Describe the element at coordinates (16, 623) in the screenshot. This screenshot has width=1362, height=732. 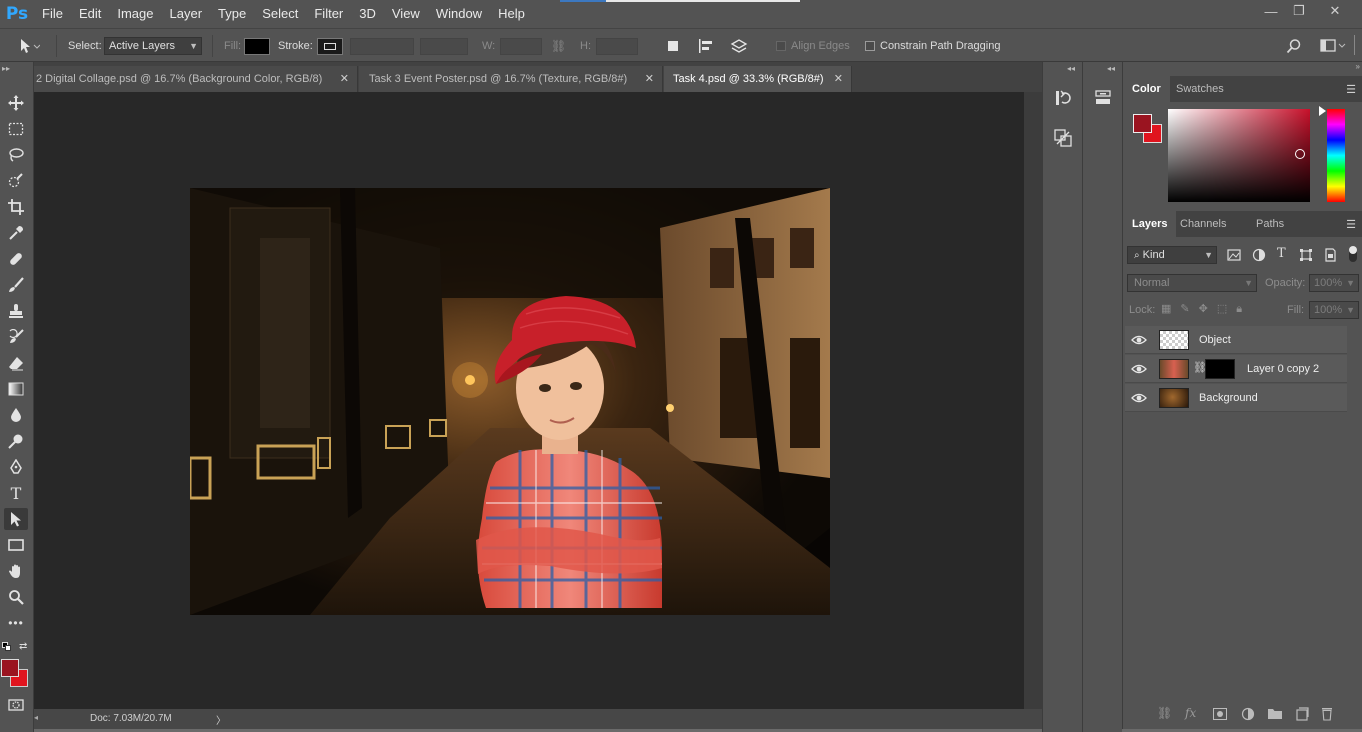
I see `more-tools-button: •••` at that location.